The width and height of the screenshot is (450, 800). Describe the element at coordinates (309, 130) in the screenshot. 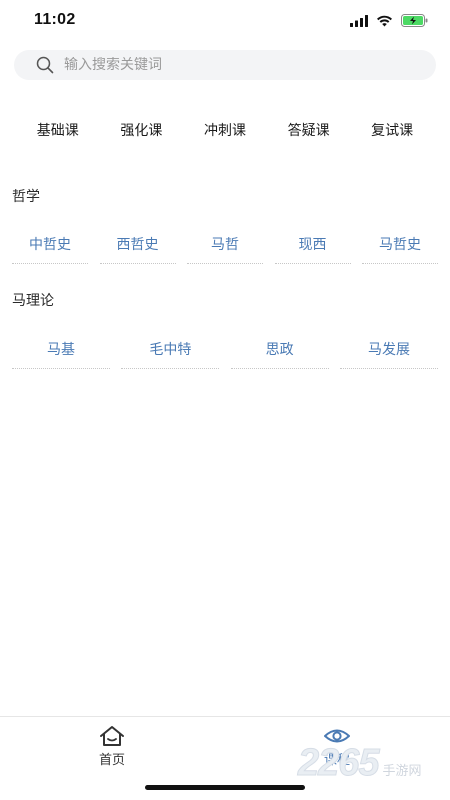

I see `category-qa: 答疑课` at that location.